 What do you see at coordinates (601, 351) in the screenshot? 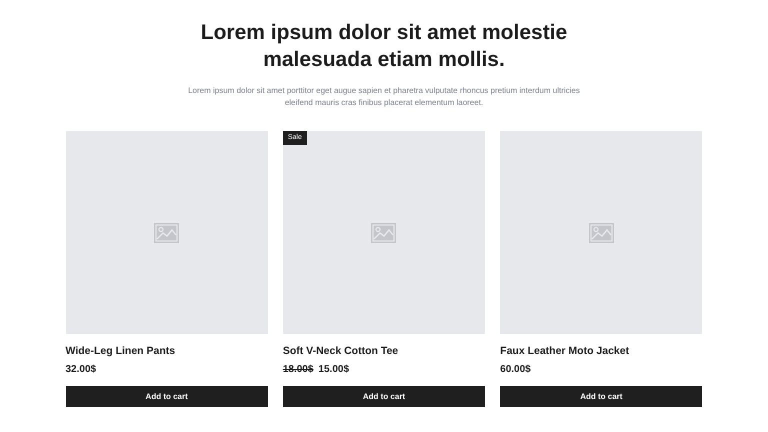
I see `product-name: Faux Leather Moto Jacket` at bounding box center [601, 351].